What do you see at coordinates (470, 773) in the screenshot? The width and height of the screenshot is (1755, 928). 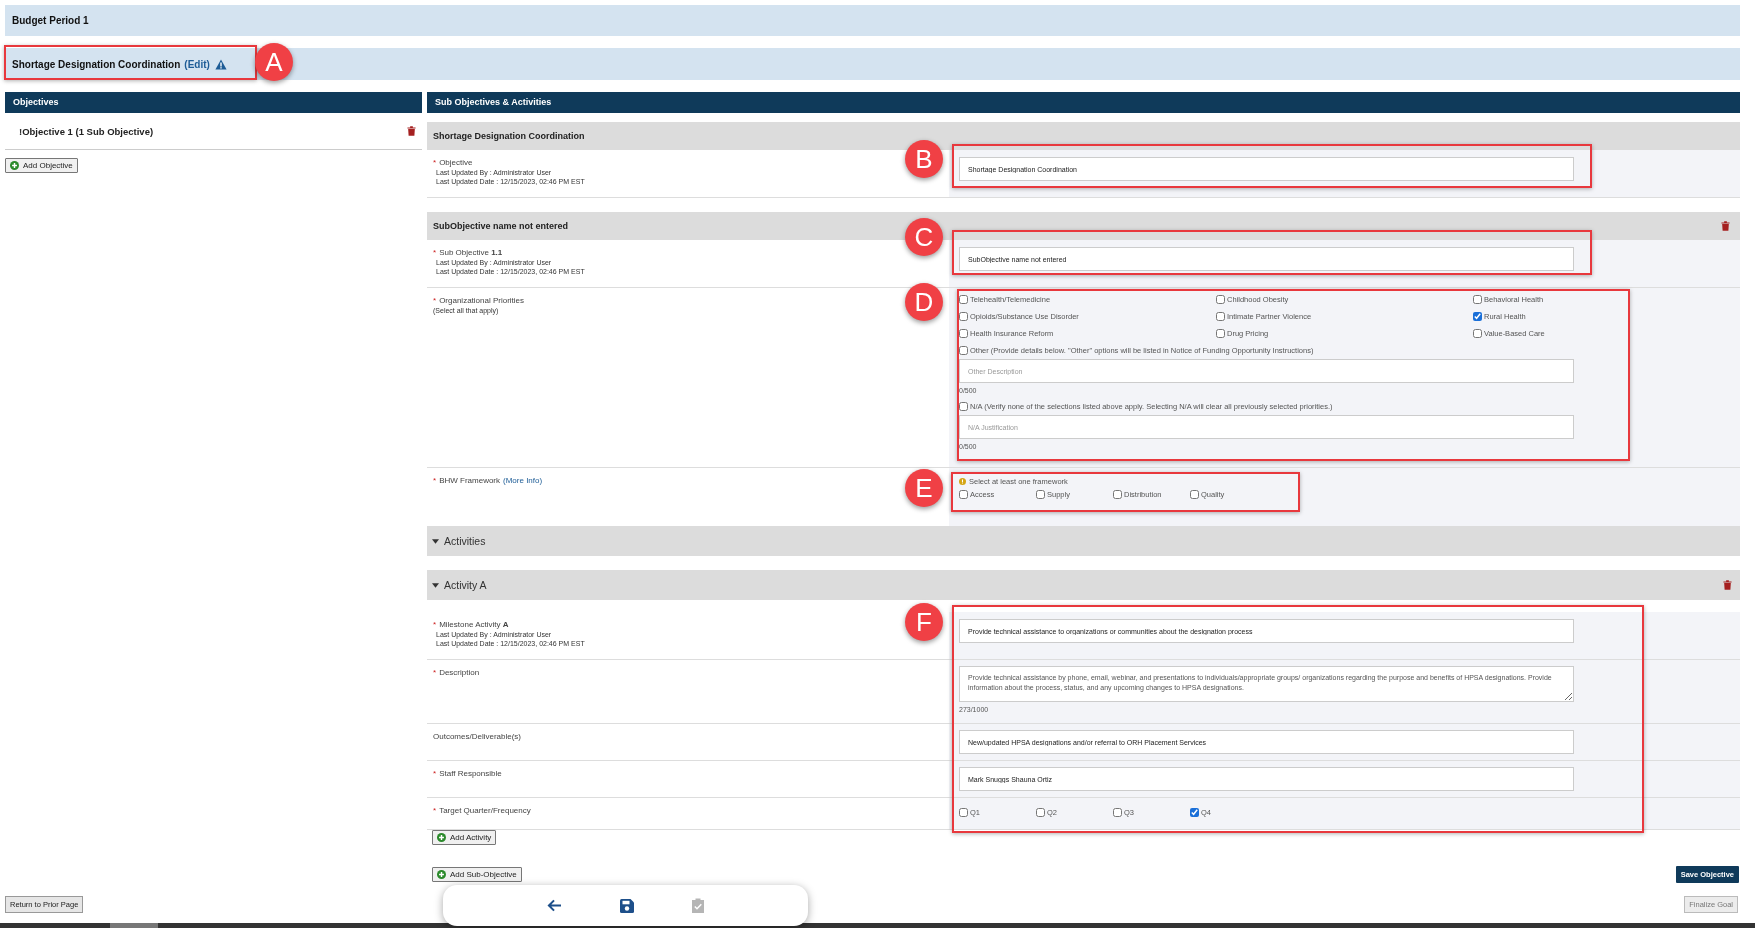 I see `field-label: Staff Responsible` at bounding box center [470, 773].